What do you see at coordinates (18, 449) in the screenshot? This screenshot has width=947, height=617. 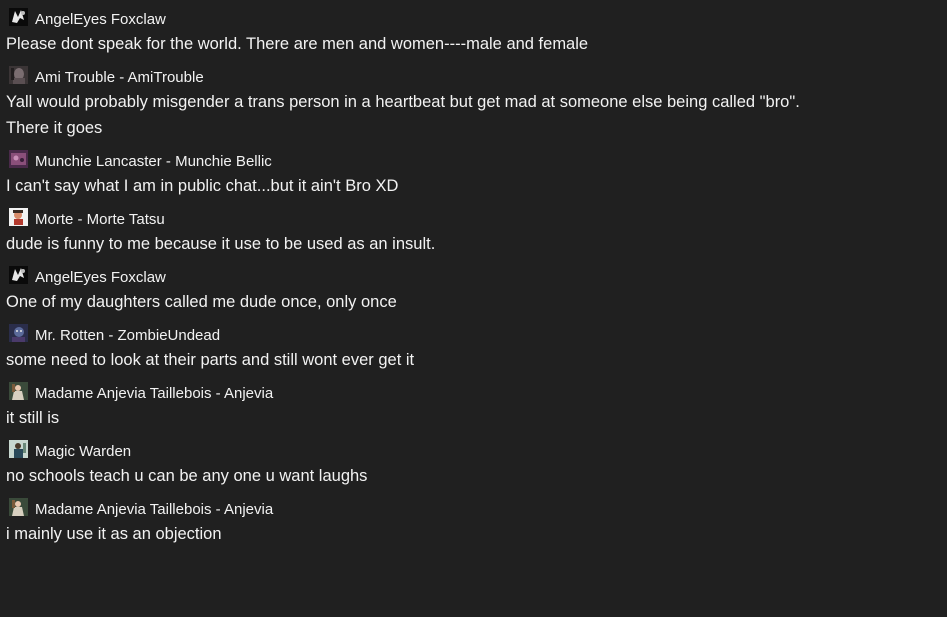 I see `warden-avatar-icon` at bounding box center [18, 449].